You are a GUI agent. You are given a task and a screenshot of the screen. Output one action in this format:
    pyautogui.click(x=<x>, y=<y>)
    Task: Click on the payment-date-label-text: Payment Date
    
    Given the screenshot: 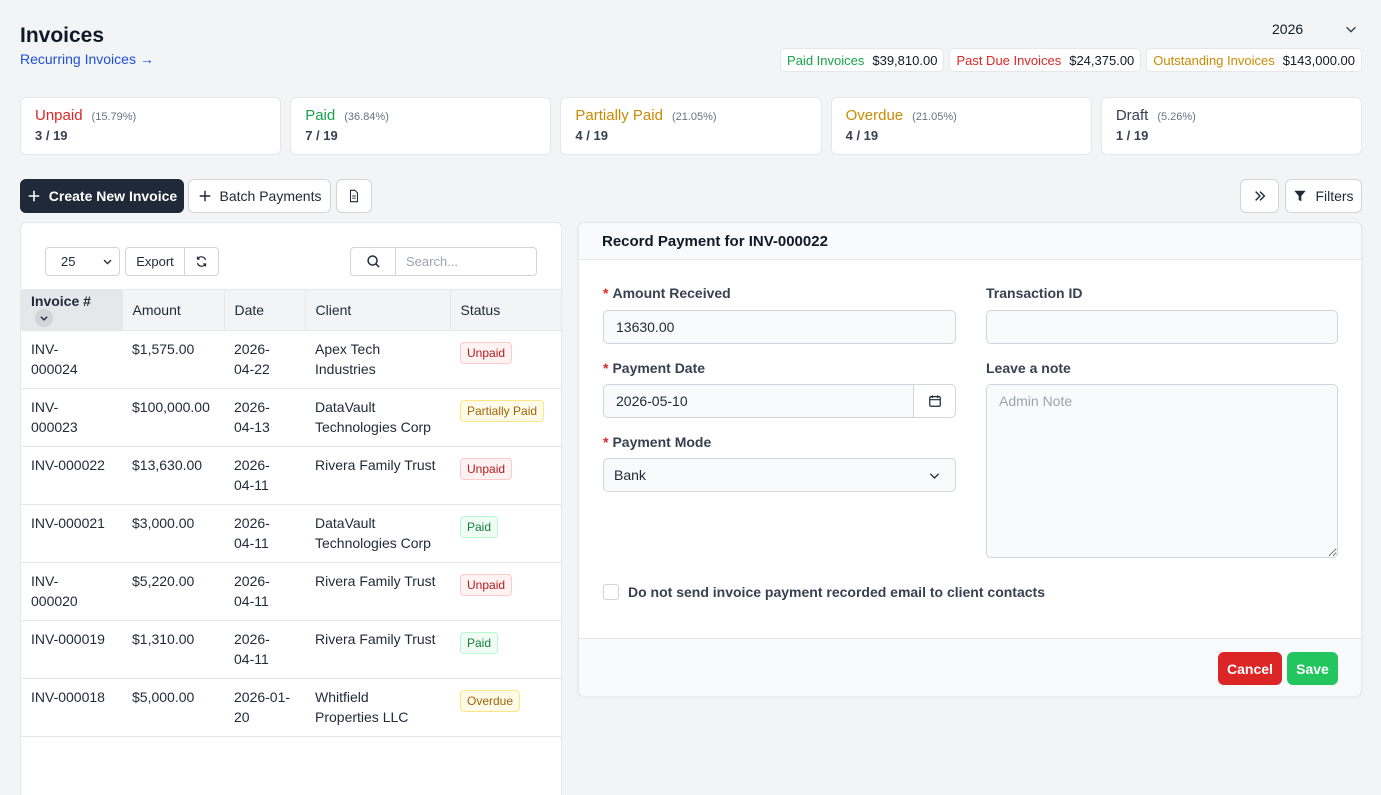 What is the action you would take?
    pyautogui.click(x=659, y=368)
    